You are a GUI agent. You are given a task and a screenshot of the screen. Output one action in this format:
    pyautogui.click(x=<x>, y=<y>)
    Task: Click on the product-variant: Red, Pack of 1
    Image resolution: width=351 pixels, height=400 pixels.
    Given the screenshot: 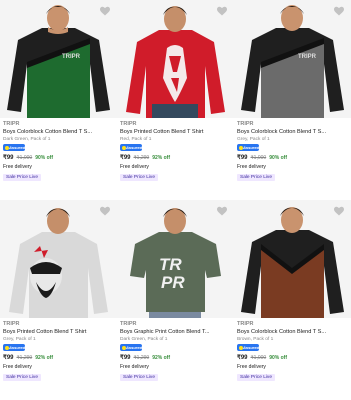 What is the action you would take?
    pyautogui.click(x=136, y=139)
    